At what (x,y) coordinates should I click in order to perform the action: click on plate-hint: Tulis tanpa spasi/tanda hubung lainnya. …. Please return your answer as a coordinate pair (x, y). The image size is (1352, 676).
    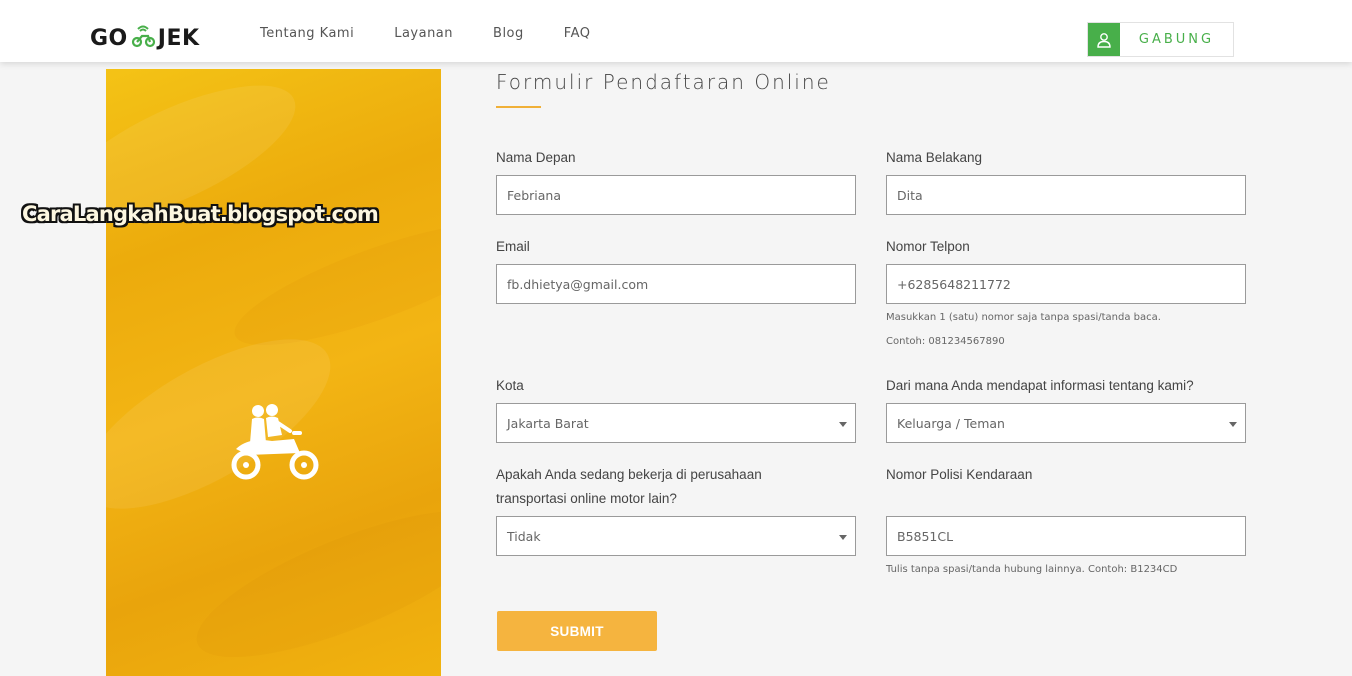
    Looking at the image, I should click on (1032, 569).